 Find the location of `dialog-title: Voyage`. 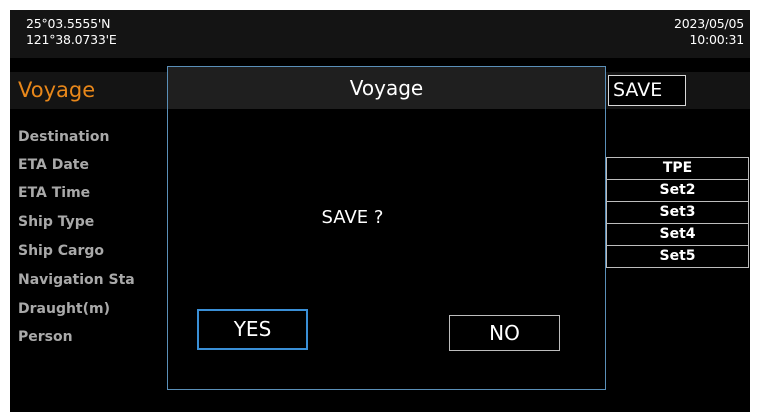

dialog-title: Voyage is located at coordinates (386, 88).